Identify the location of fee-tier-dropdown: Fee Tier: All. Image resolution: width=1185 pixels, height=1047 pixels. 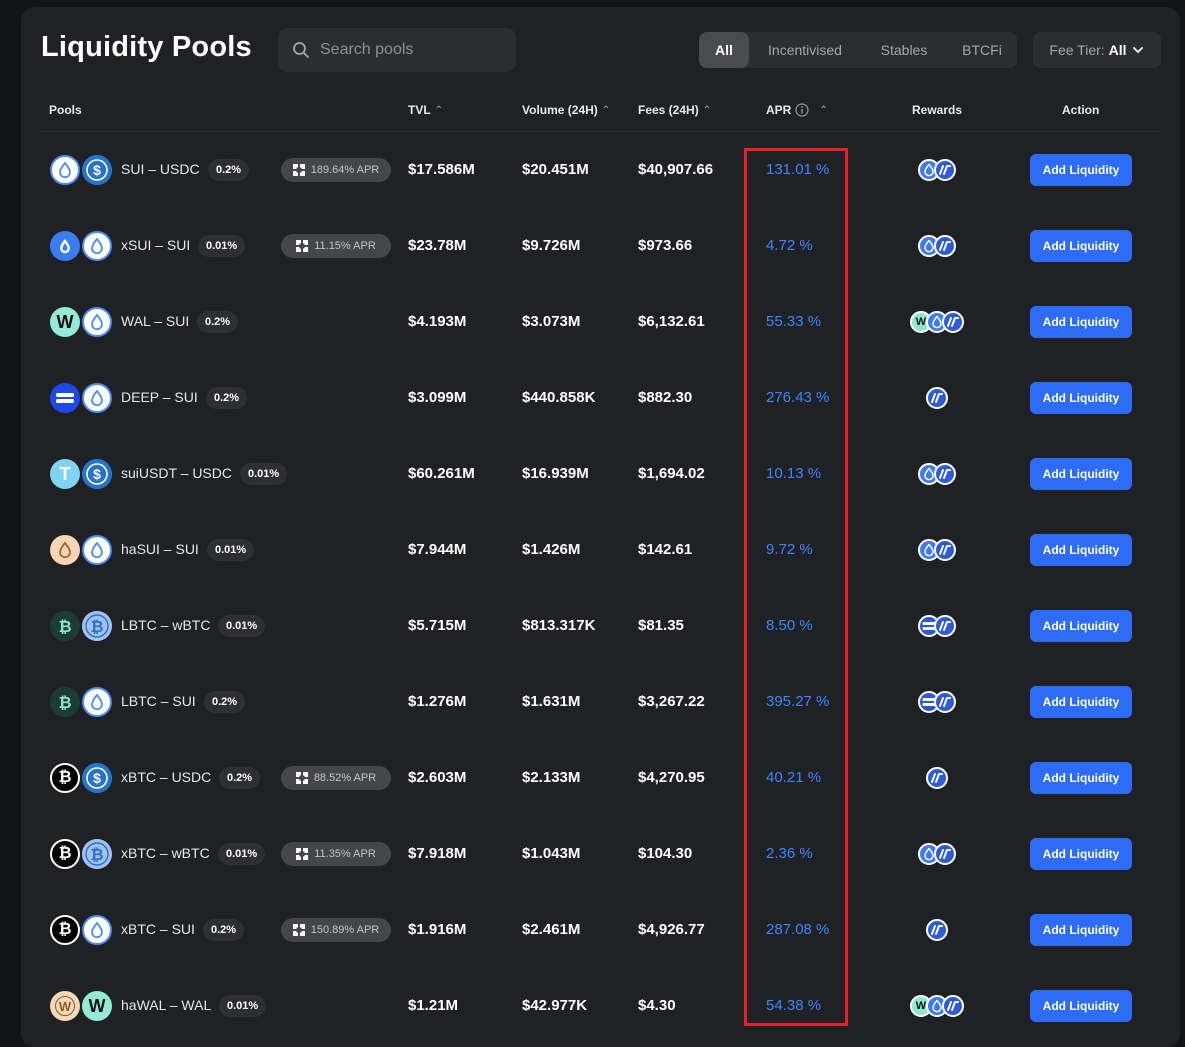
(1097, 50).